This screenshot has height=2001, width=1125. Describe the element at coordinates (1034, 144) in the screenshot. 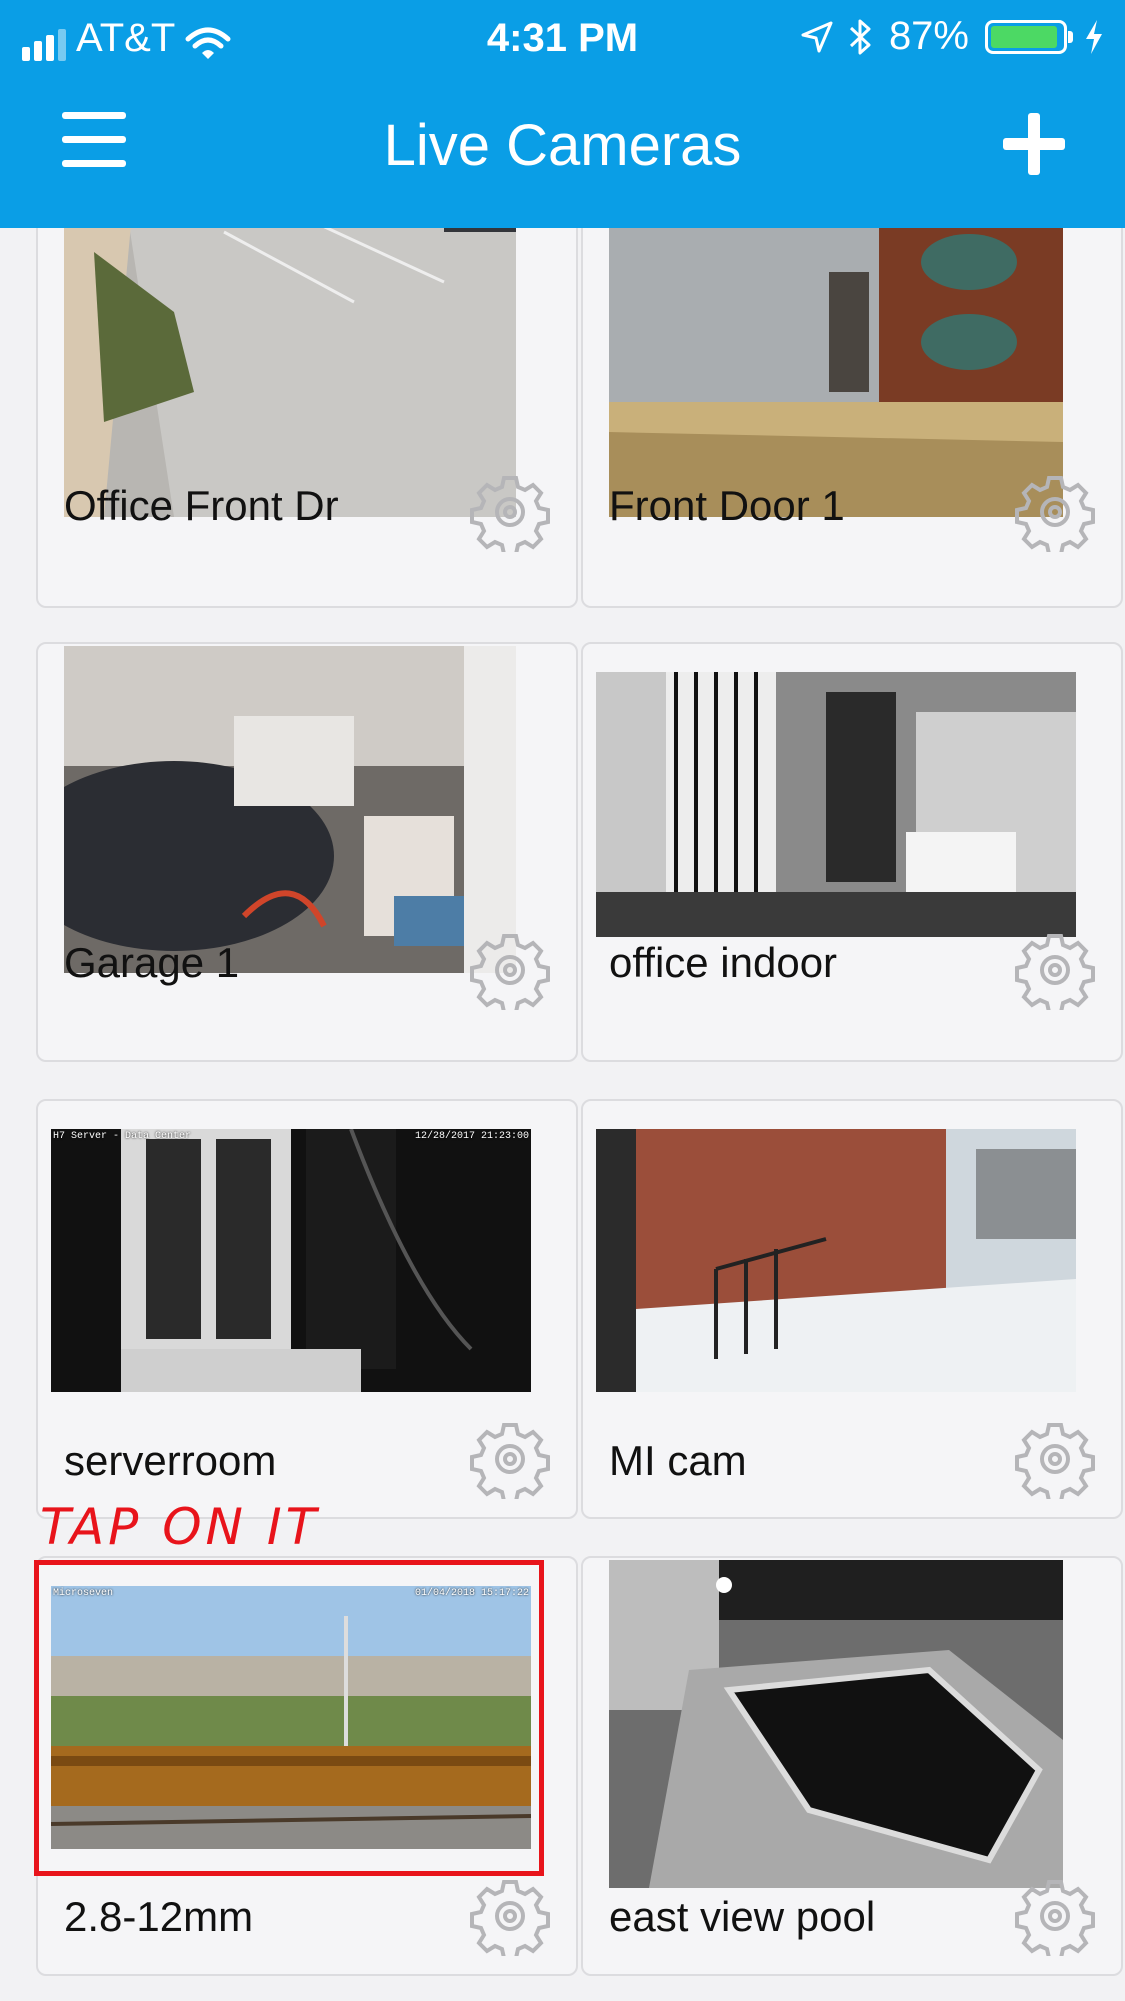

I see `plus-icon` at that location.